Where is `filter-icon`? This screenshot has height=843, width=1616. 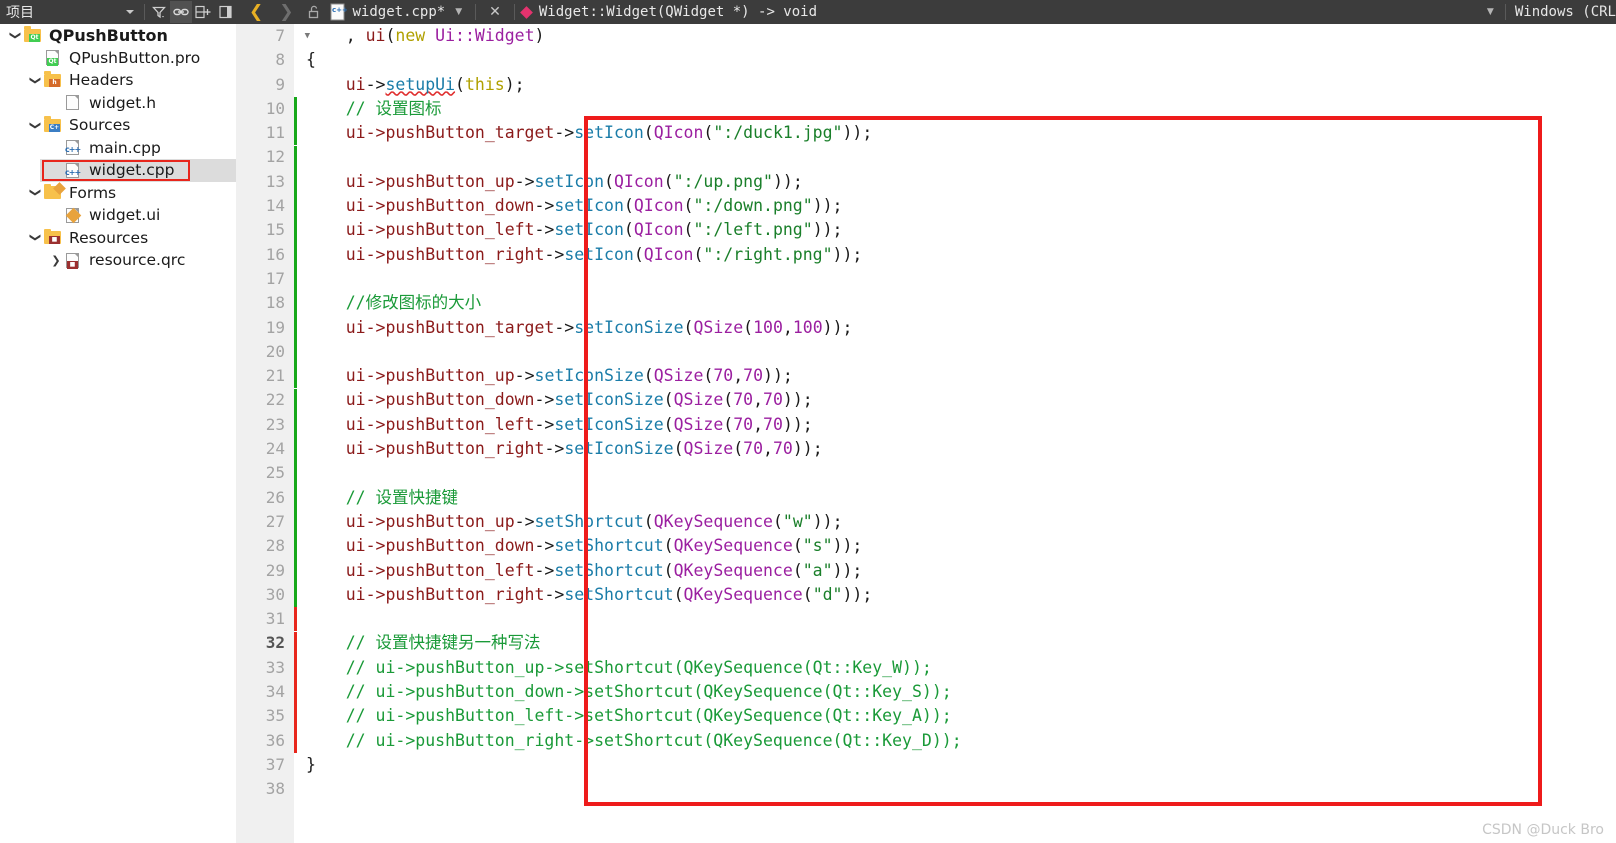
filter-icon is located at coordinates (159, 12).